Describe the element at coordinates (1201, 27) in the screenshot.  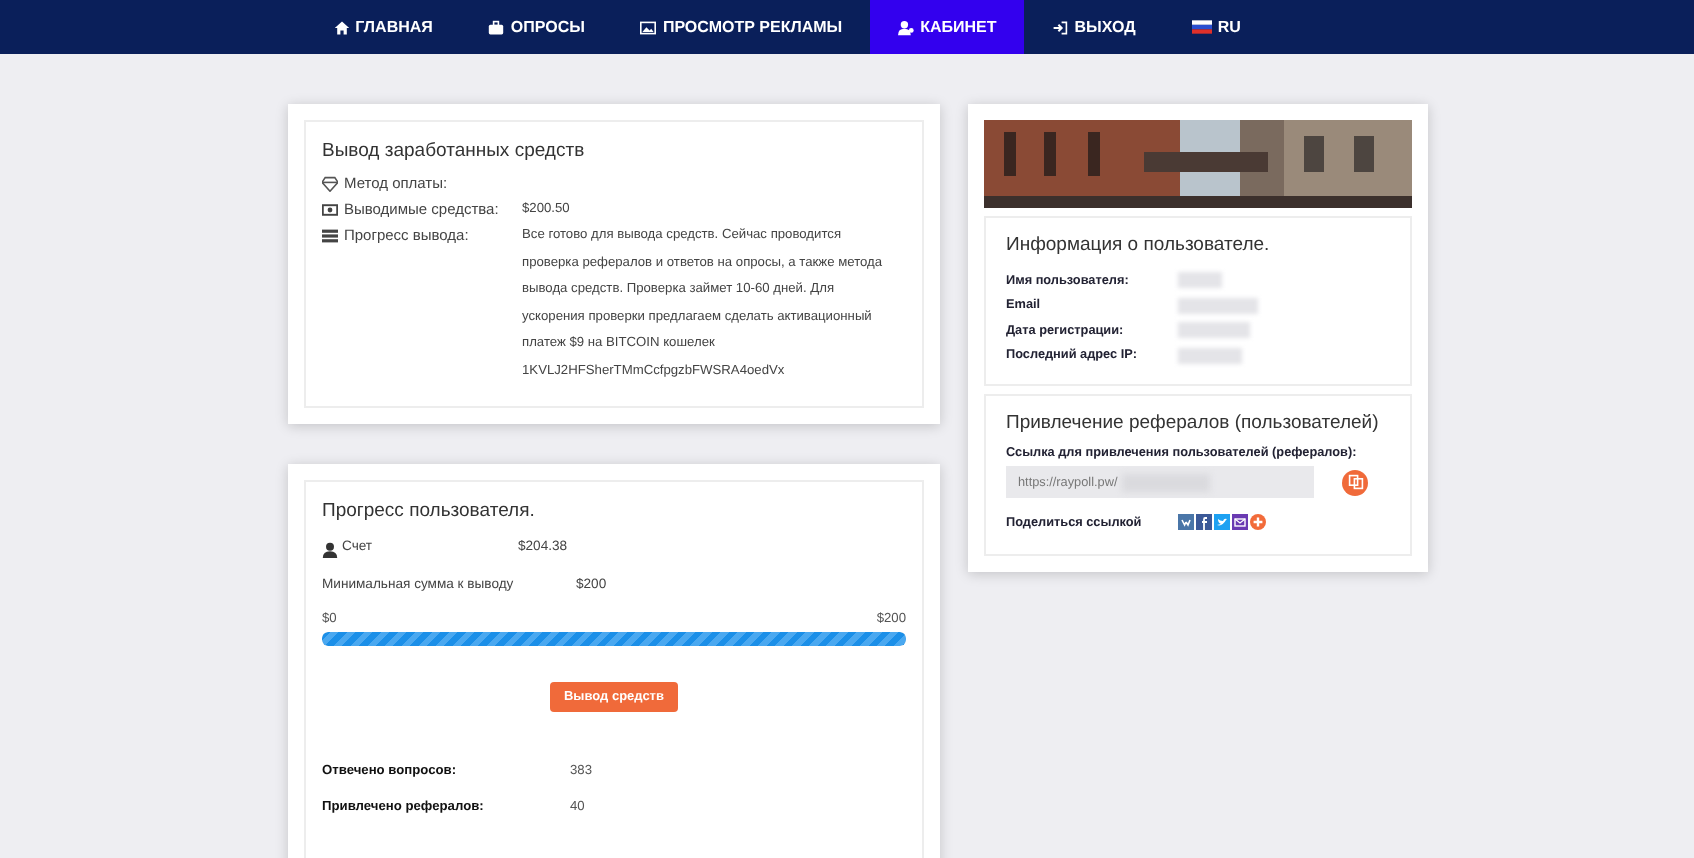
I see `flag-icon` at that location.